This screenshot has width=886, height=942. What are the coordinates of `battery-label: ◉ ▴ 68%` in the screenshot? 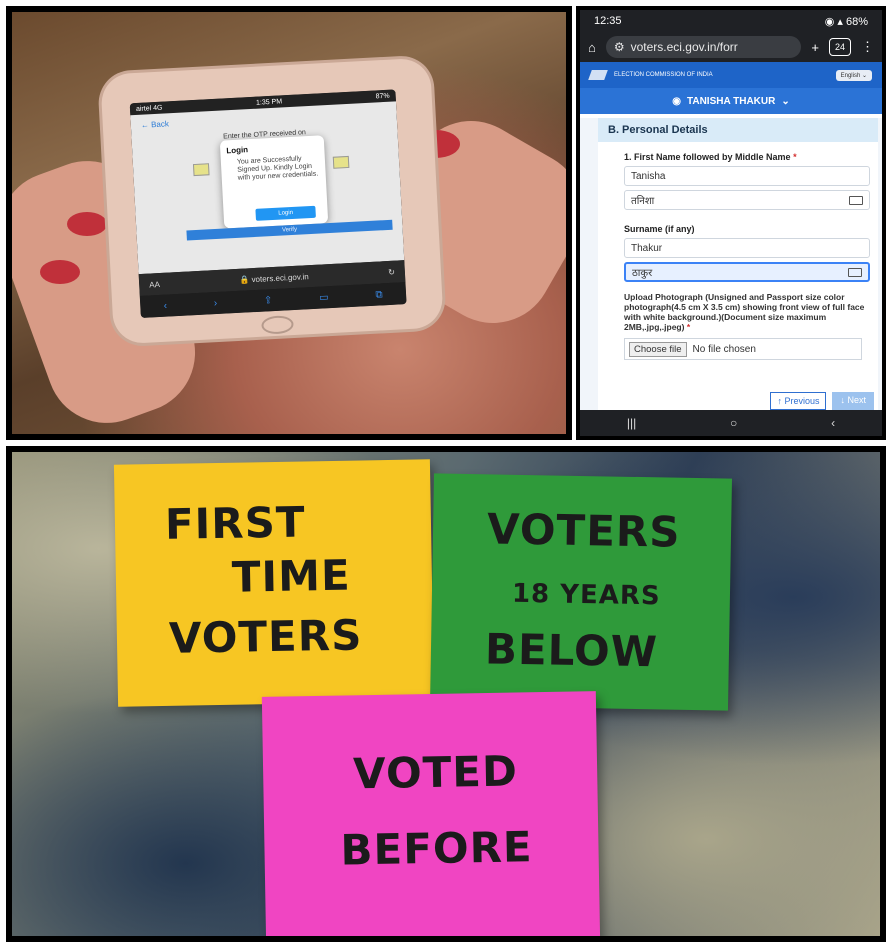 It's located at (846, 21).